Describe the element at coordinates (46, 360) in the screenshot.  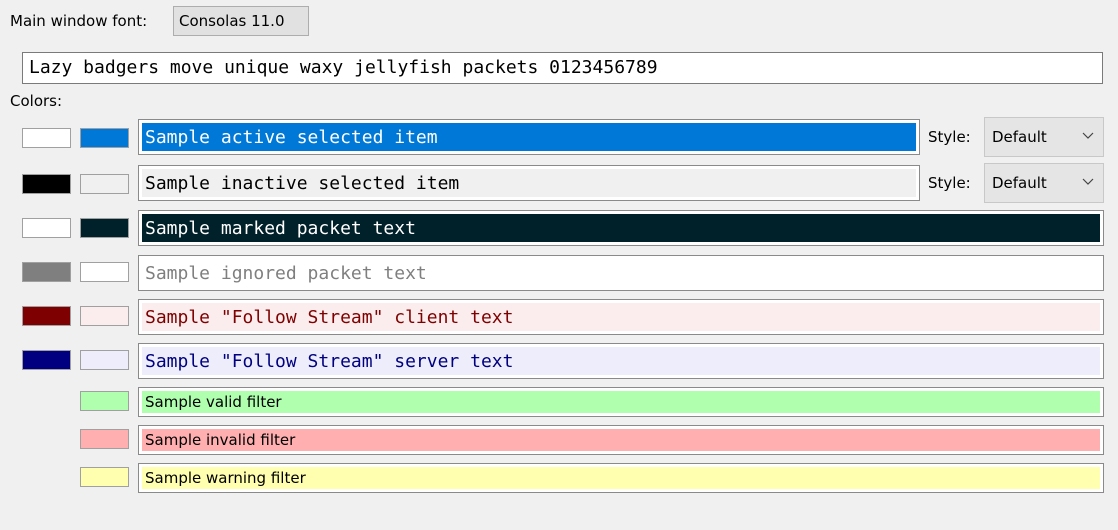
I see `follow-server-fg-swatch` at that location.